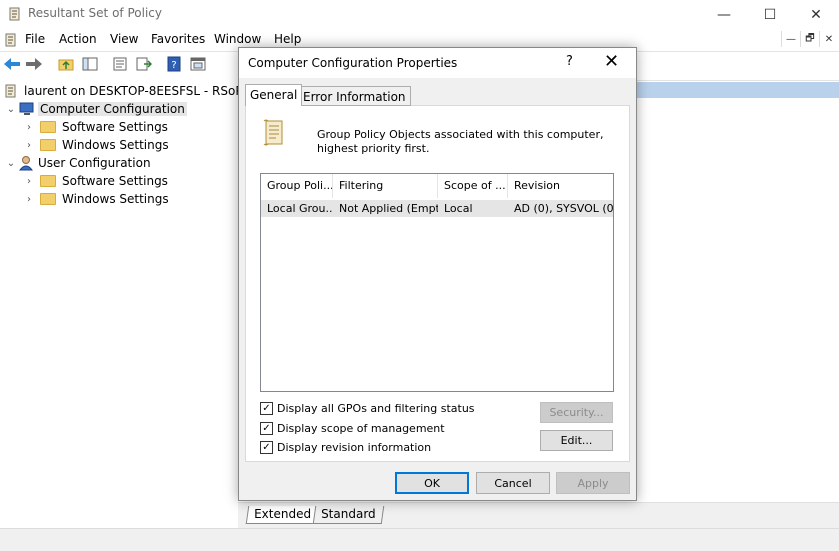 The image size is (839, 551). Describe the element at coordinates (724, 14) in the screenshot. I see `minimize-button: —` at that location.